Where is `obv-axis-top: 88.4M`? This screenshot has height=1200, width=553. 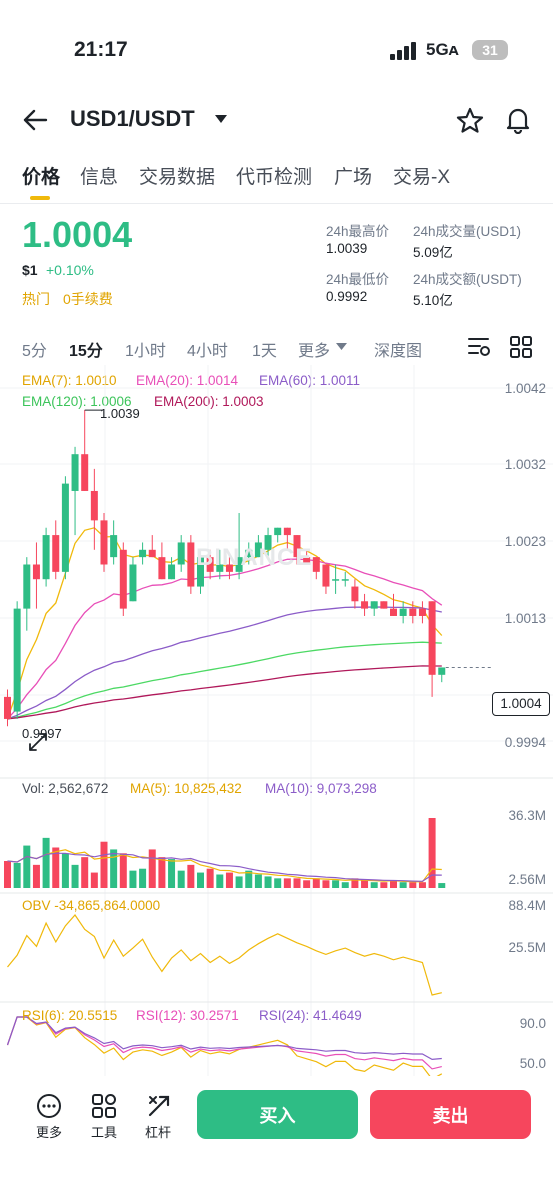 obv-axis-top: 88.4M is located at coordinates (527, 905).